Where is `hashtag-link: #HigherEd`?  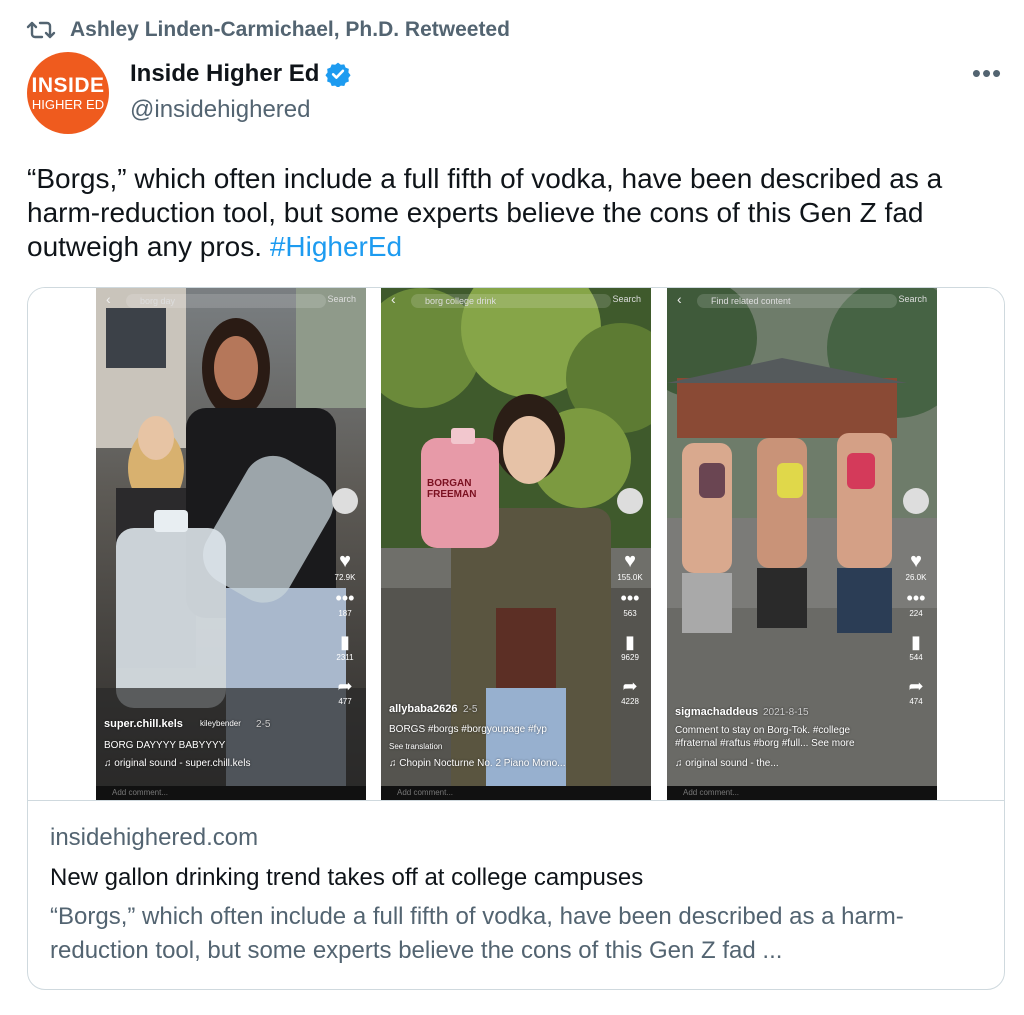
hashtag-link: #HigherEd is located at coordinates (336, 246).